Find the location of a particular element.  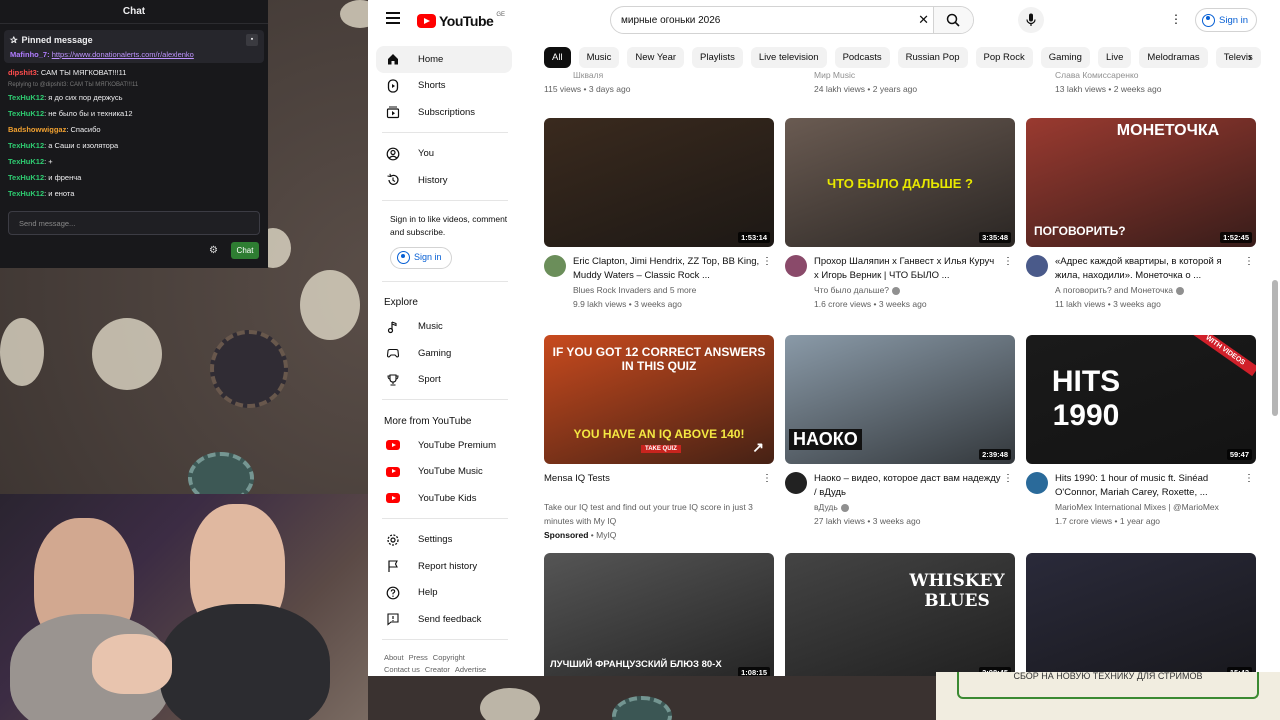

youtube-logo: YouTube GE is located at coordinates (461, 20).